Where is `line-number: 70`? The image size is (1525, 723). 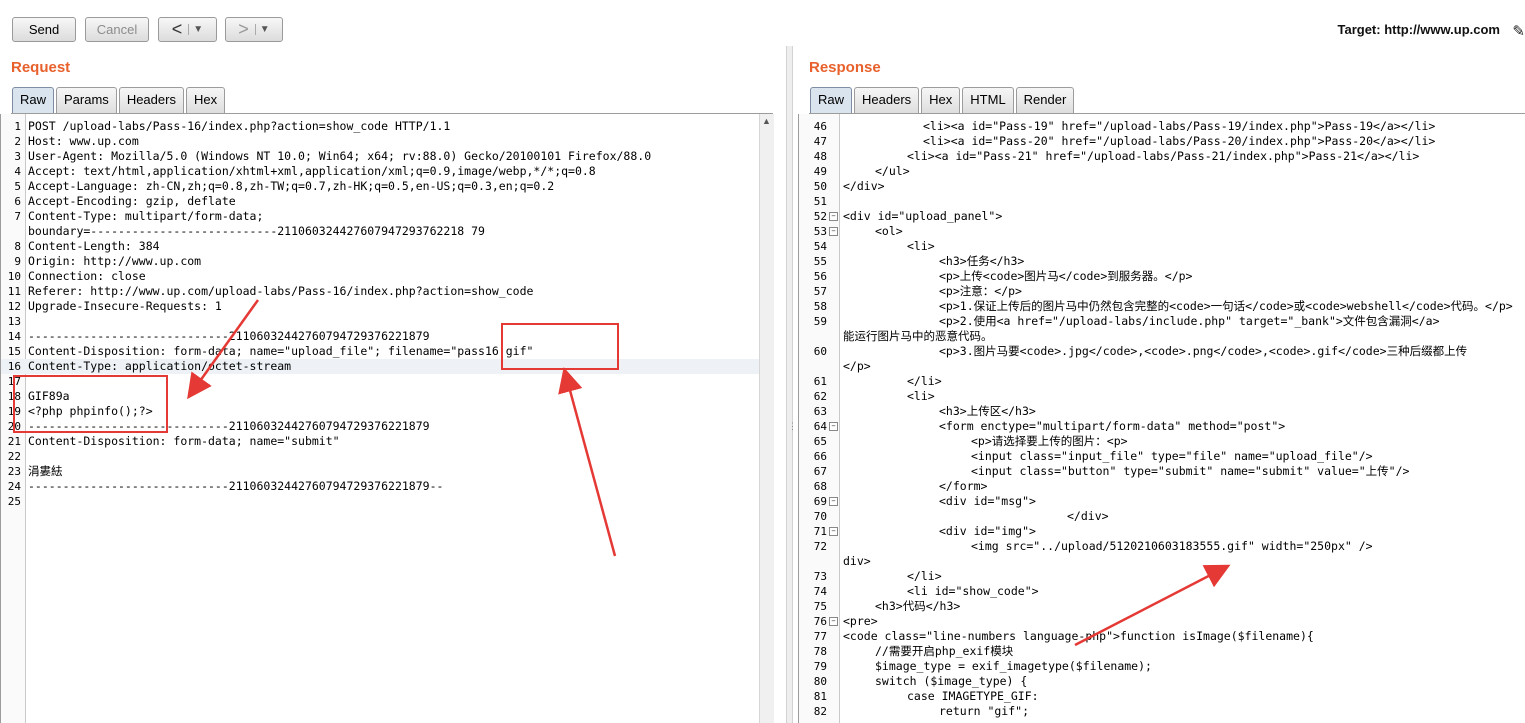
line-number: 70 is located at coordinates (820, 516).